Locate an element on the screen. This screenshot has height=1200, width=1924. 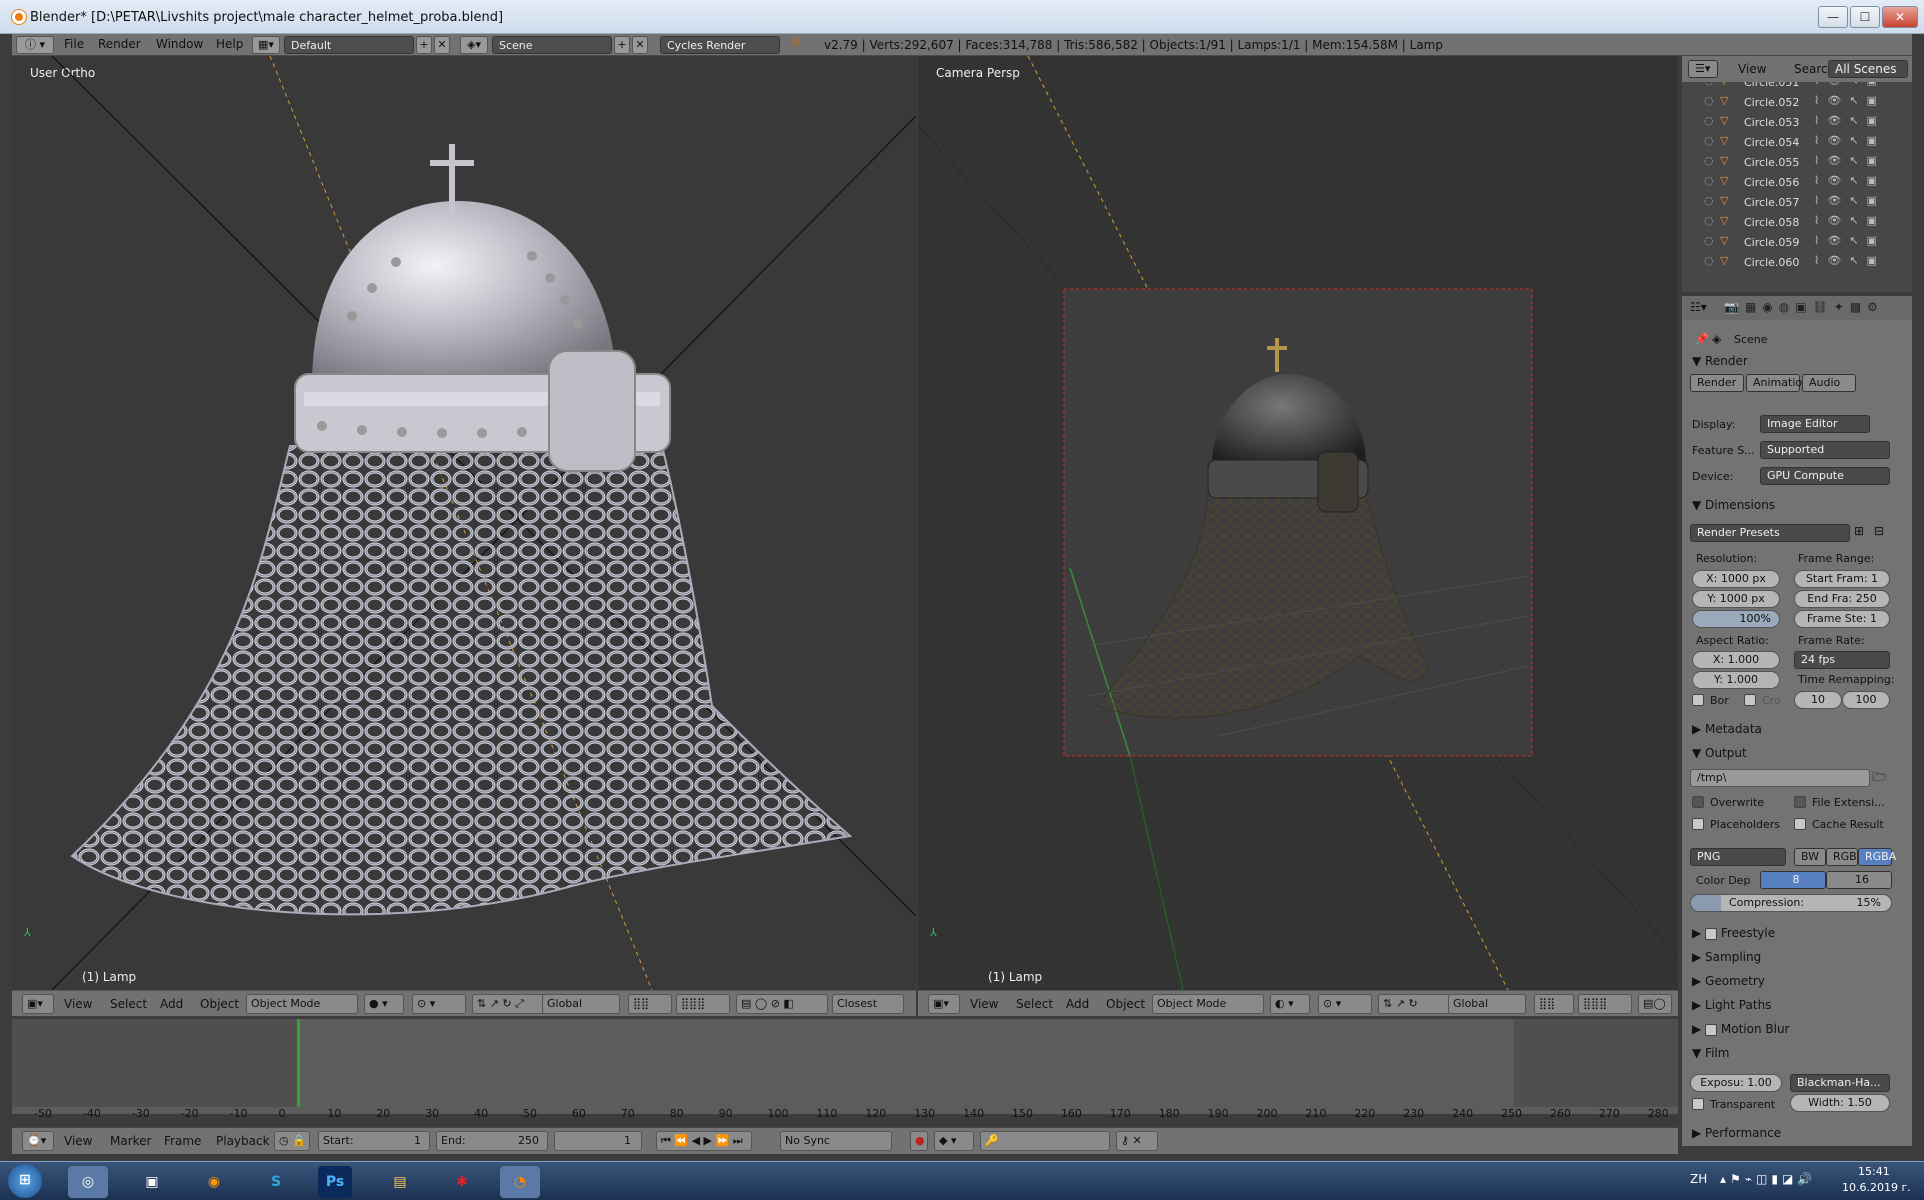
manipulator-icons: ⇅ ↗ ↻ is located at coordinates (1414, 1004).